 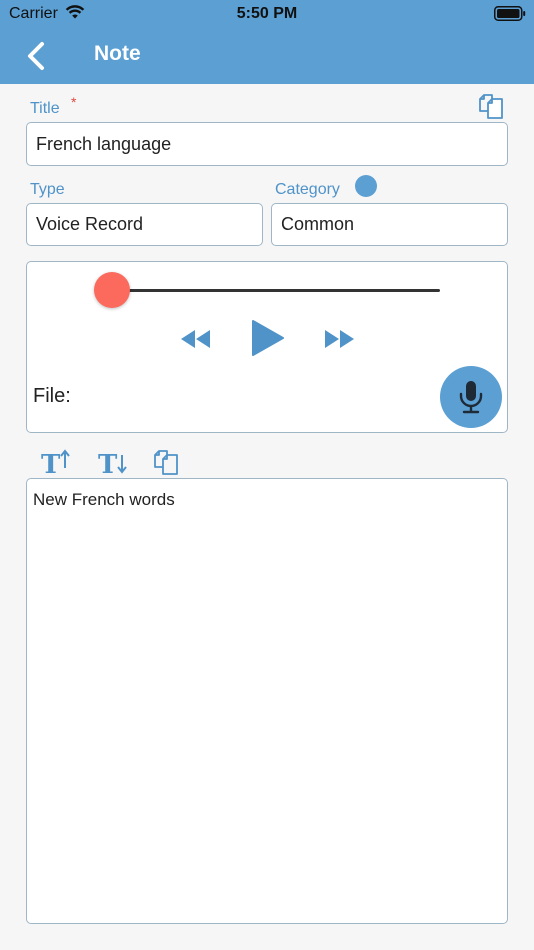 What do you see at coordinates (45, 108) in the screenshot?
I see `title-label: Title` at bounding box center [45, 108].